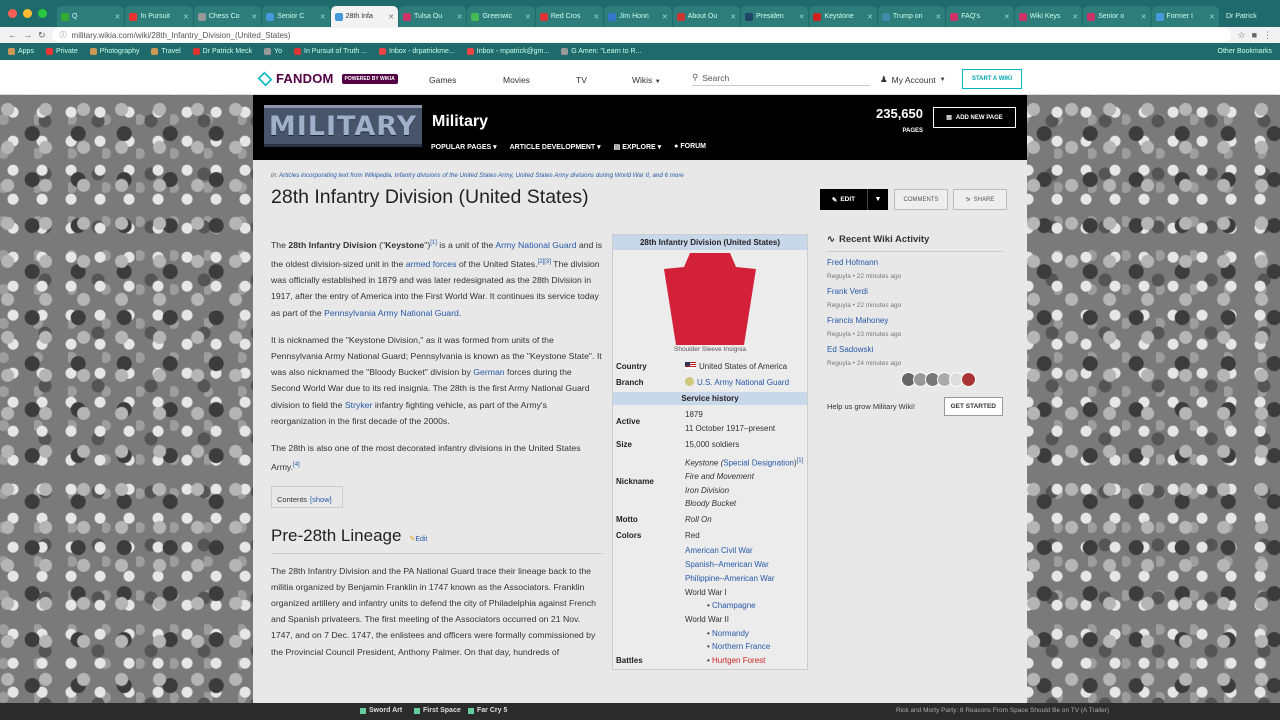 The width and height of the screenshot is (1280, 720). Describe the element at coordinates (843, 199) in the screenshot. I see `edit-button: ✎ EDIT` at that location.